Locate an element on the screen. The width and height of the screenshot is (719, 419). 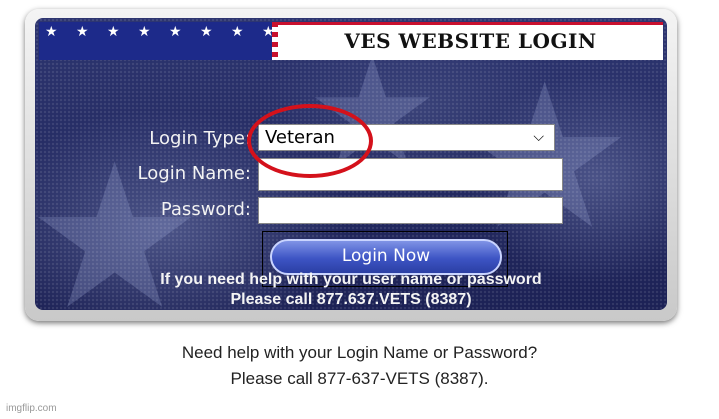
login-now-button: Login Now is located at coordinates (386, 257).